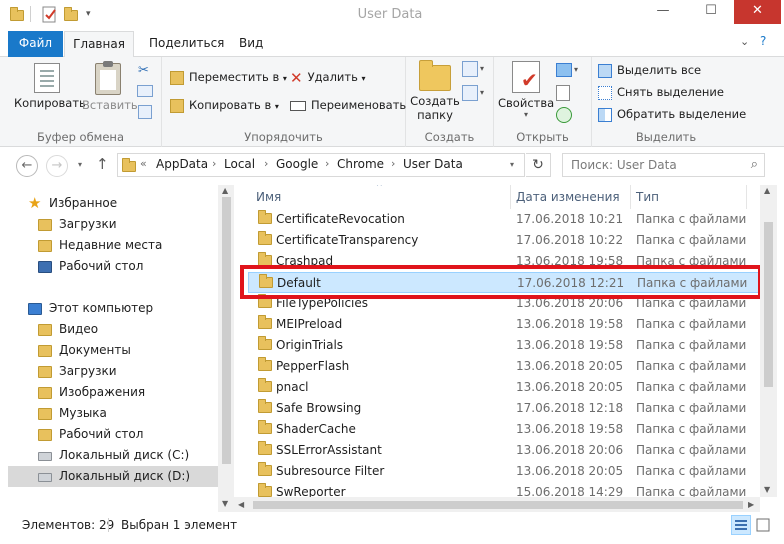 This screenshot has width=784, height=544. Describe the element at coordinates (113, 413) in the screenshot. I see `nav-item-music: Музыка` at that location.